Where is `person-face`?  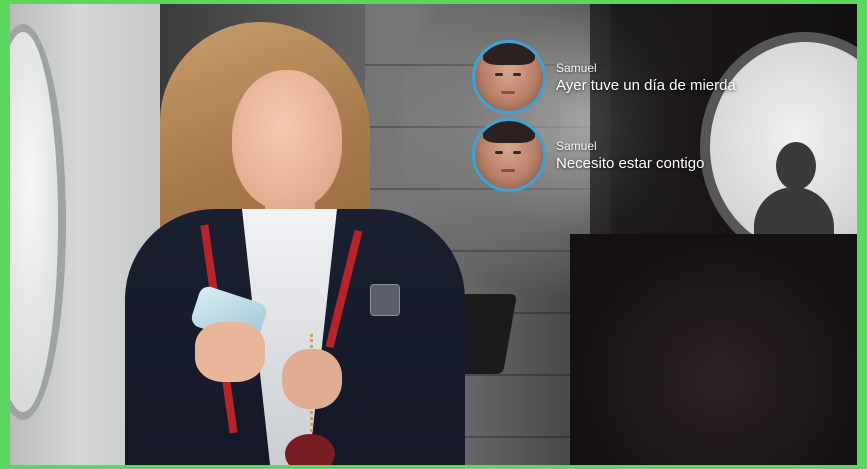
person-face is located at coordinates (287, 140).